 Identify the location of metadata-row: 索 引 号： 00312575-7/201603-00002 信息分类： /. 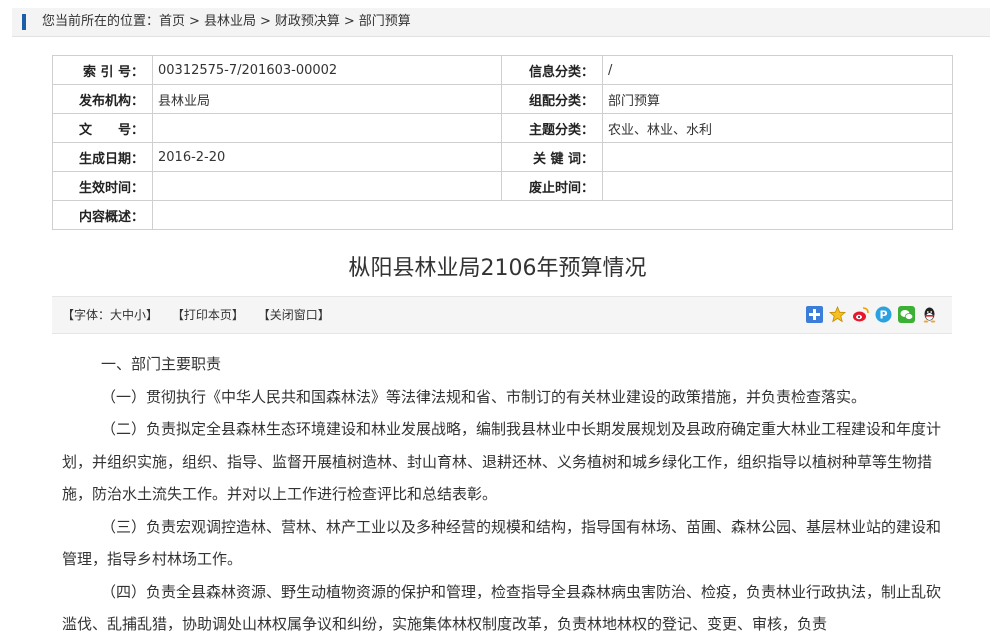
(502, 70).